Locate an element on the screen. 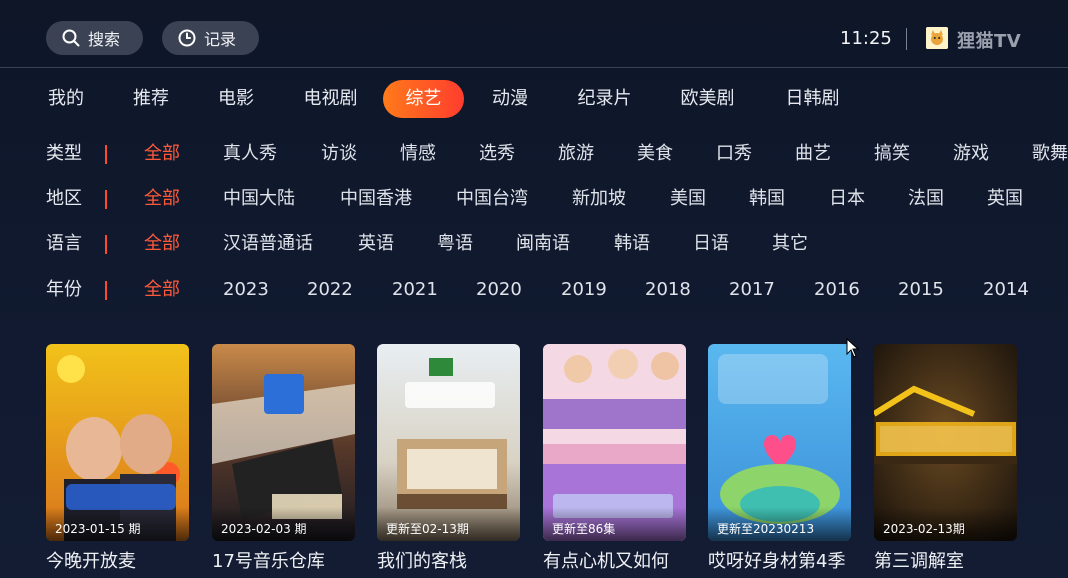 Image resolution: width=1068 pixels, height=578 pixels. search-button: 搜索 is located at coordinates (94, 38).